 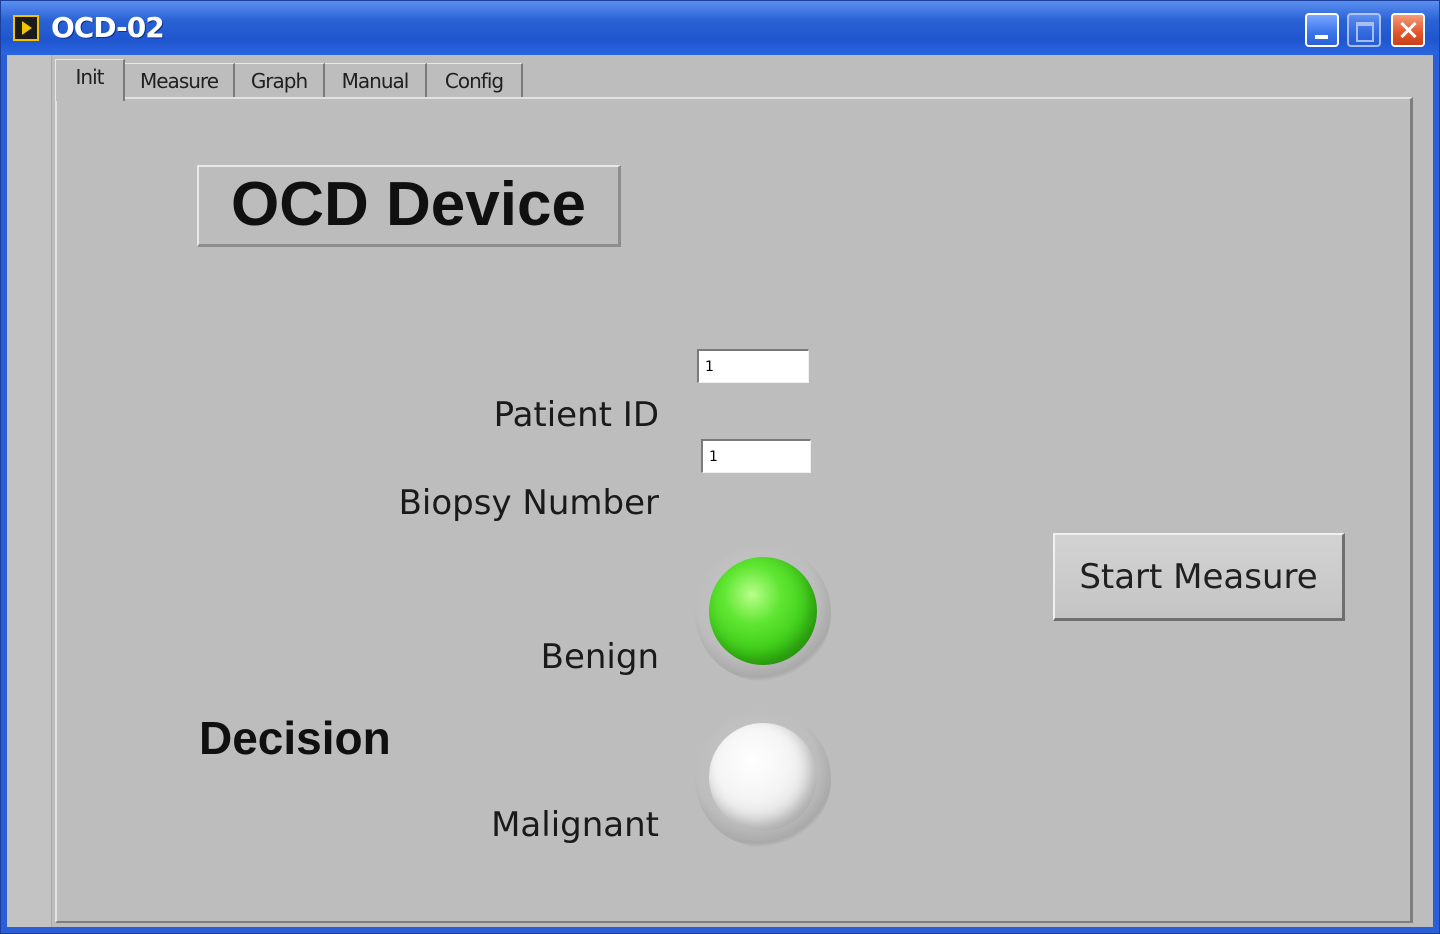 What do you see at coordinates (1364, 30) in the screenshot?
I see `maximize-icon` at bounding box center [1364, 30].